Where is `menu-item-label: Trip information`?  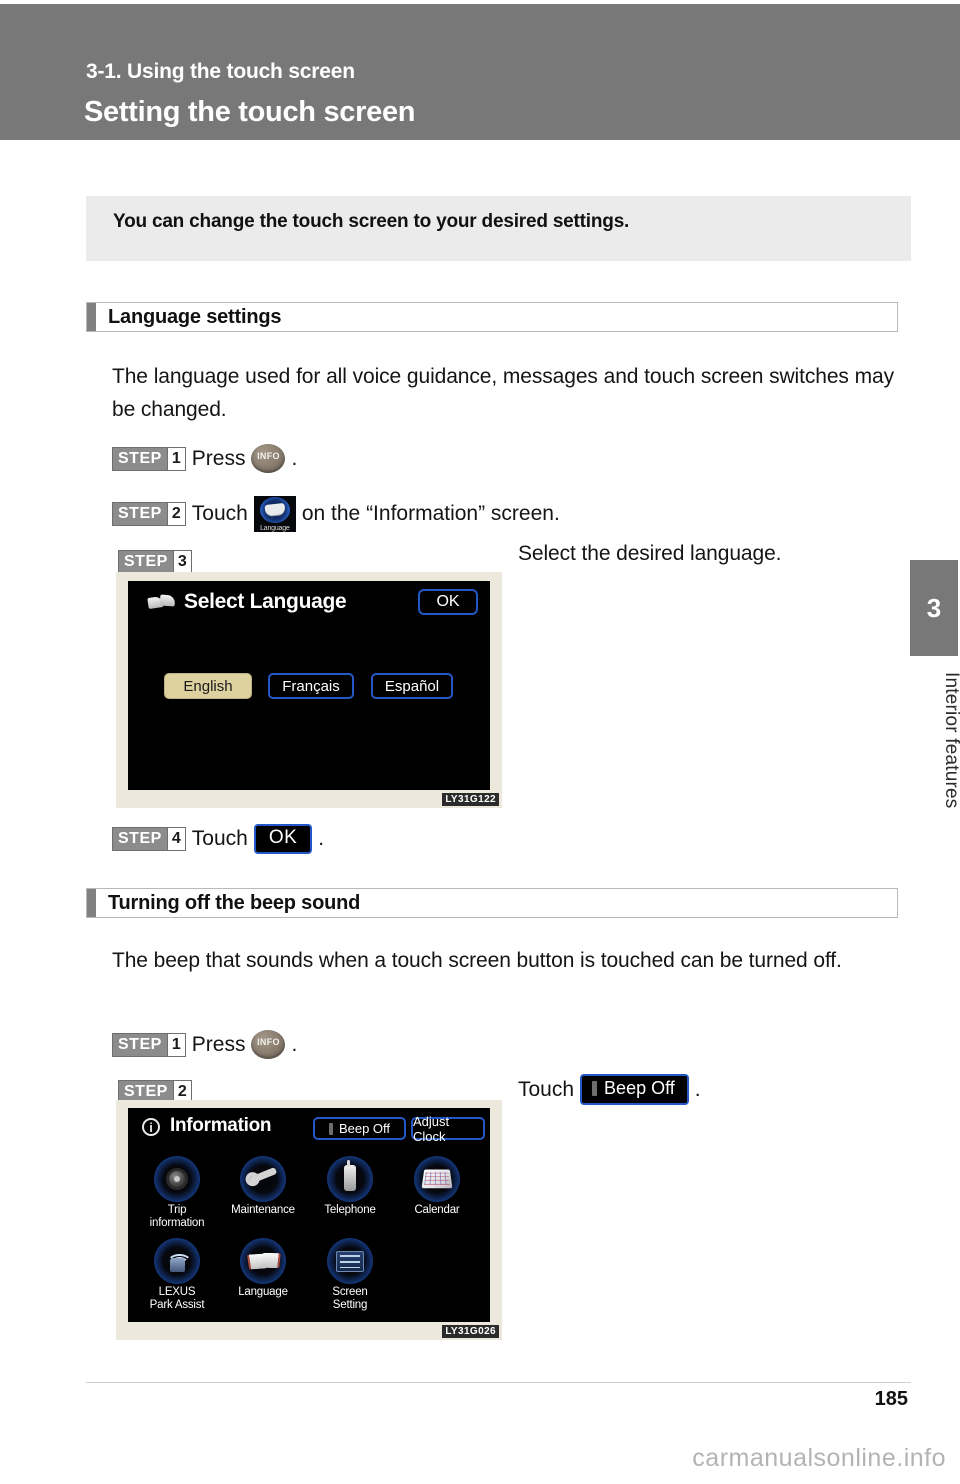 menu-item-label: Trip information is located at coordinates (177, 1216).